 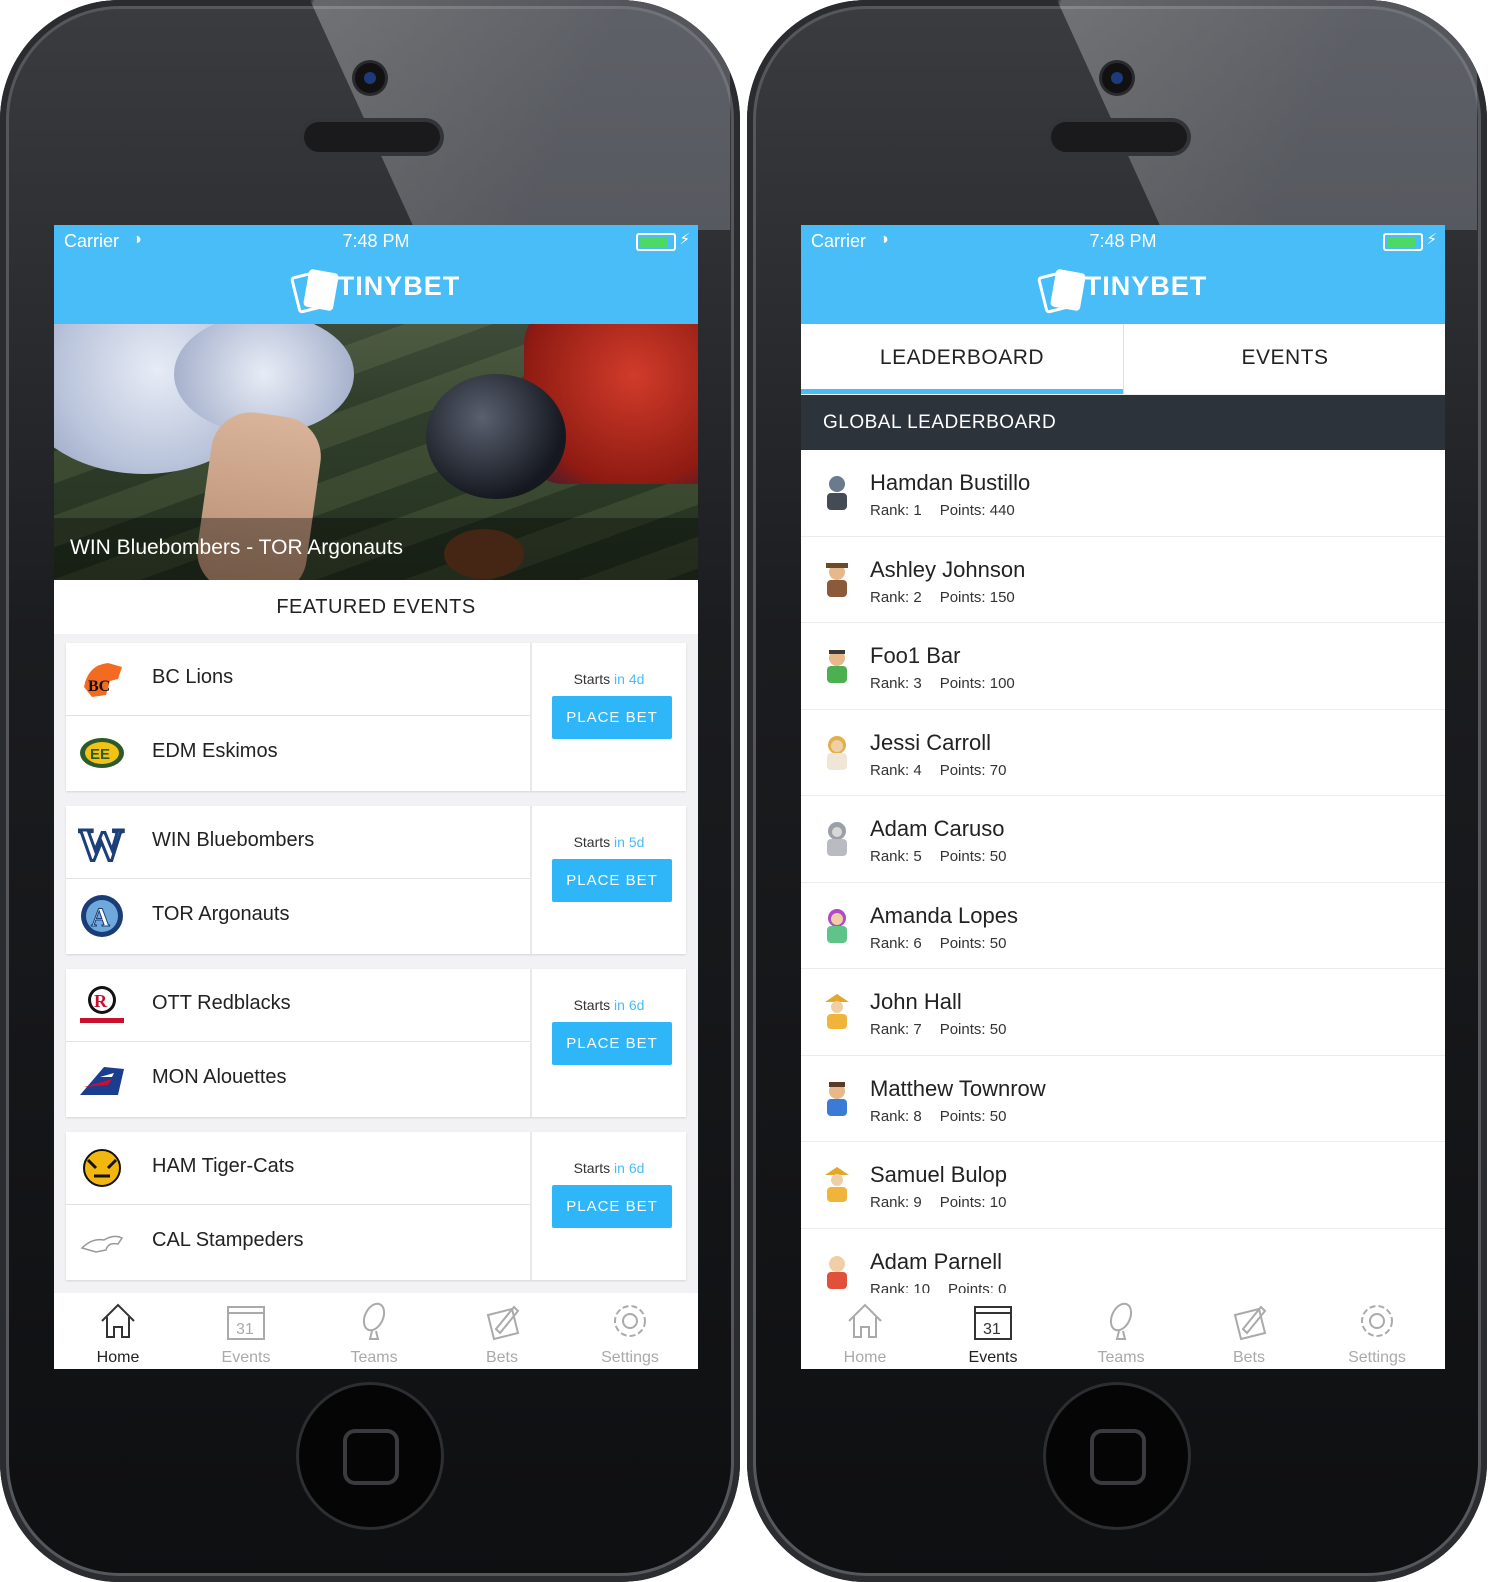 I want to click on player-rank: 8, so click(x=917, y=1116).